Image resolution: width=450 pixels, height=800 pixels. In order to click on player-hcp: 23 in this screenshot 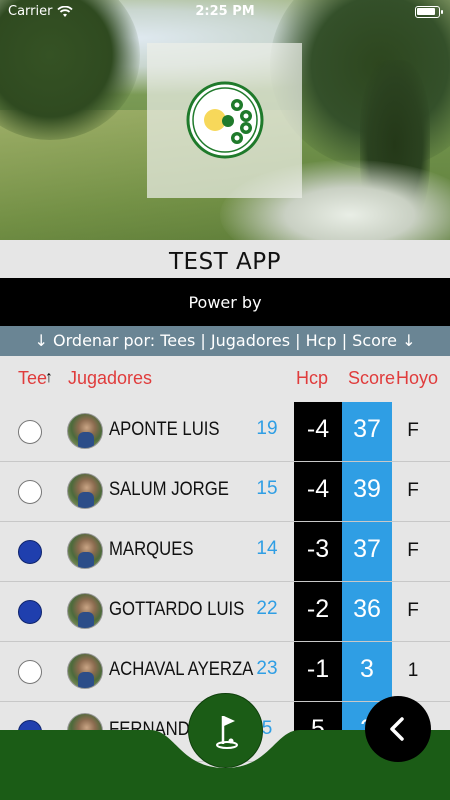, I will do `click(267, 668)`.